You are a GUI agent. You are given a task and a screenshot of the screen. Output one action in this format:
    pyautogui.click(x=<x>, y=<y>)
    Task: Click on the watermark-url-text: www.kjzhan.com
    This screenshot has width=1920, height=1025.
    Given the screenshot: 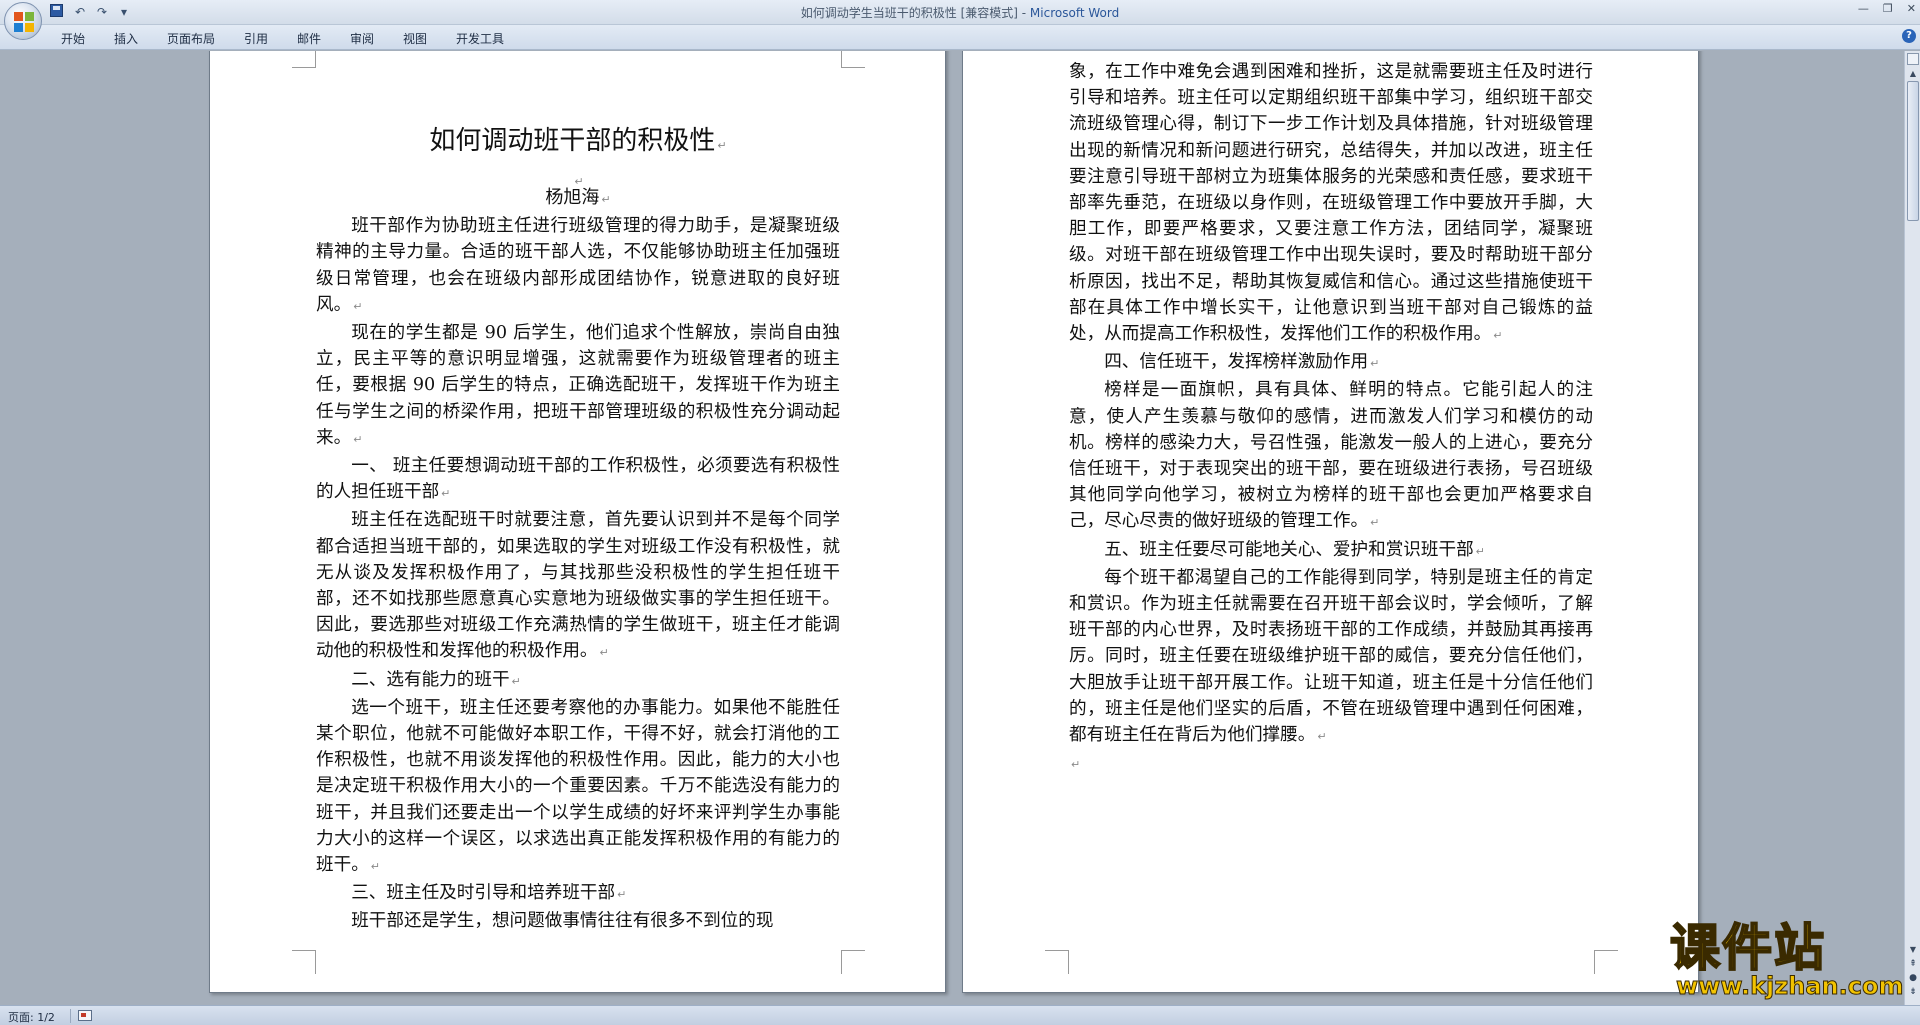 What is the action you would take?
    pyautogui.click(x=1789, y=986)
    